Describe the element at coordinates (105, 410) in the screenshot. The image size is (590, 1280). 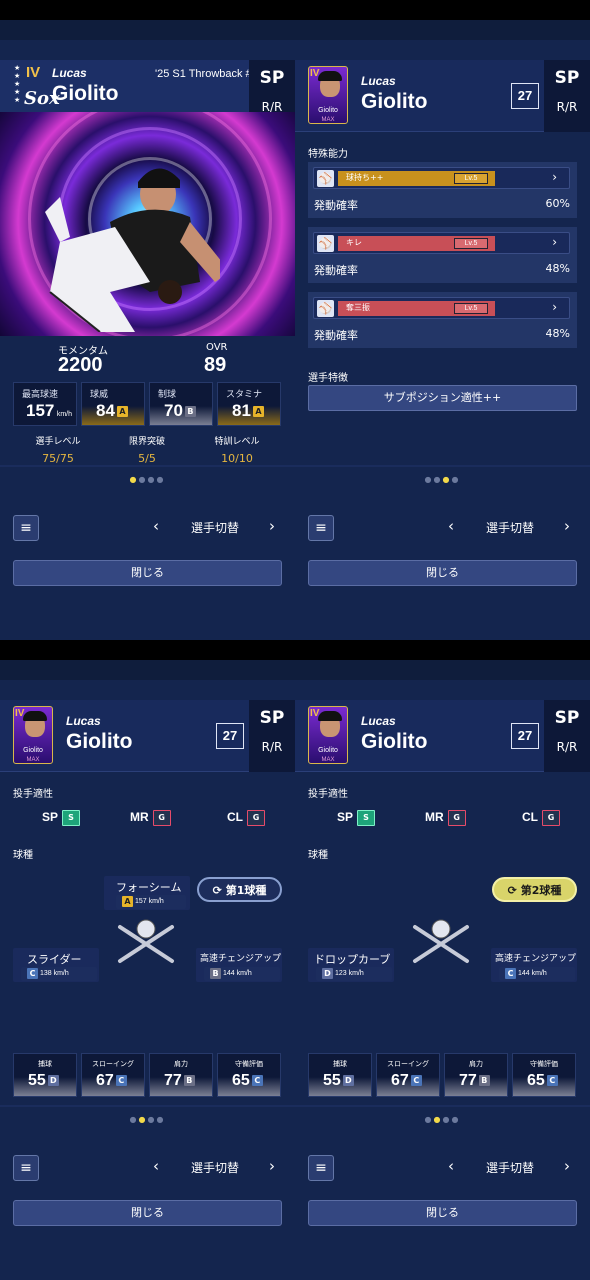
I see `stat-value: 84` at that location.